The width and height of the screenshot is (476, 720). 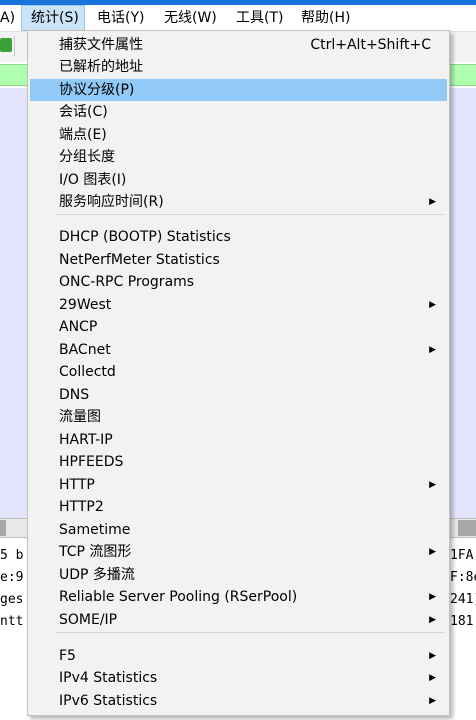 What do you see at coordinates (53, 18) in the screenshot?
I see `menubar-item-statistics: 统计(S)` at bounding box center [53, 18].